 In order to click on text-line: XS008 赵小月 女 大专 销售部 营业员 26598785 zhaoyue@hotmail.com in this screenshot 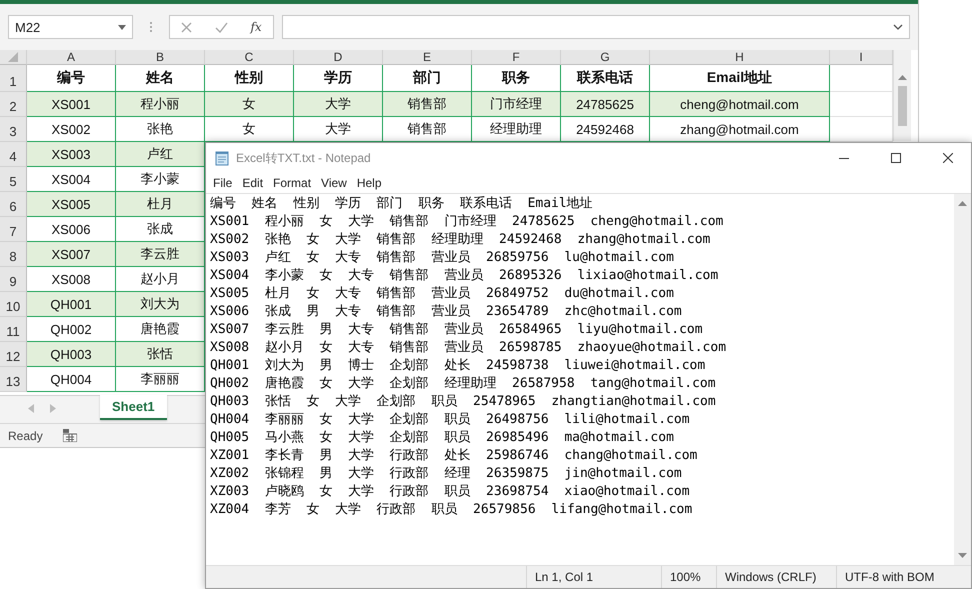, I will do `click(469, 348)`.